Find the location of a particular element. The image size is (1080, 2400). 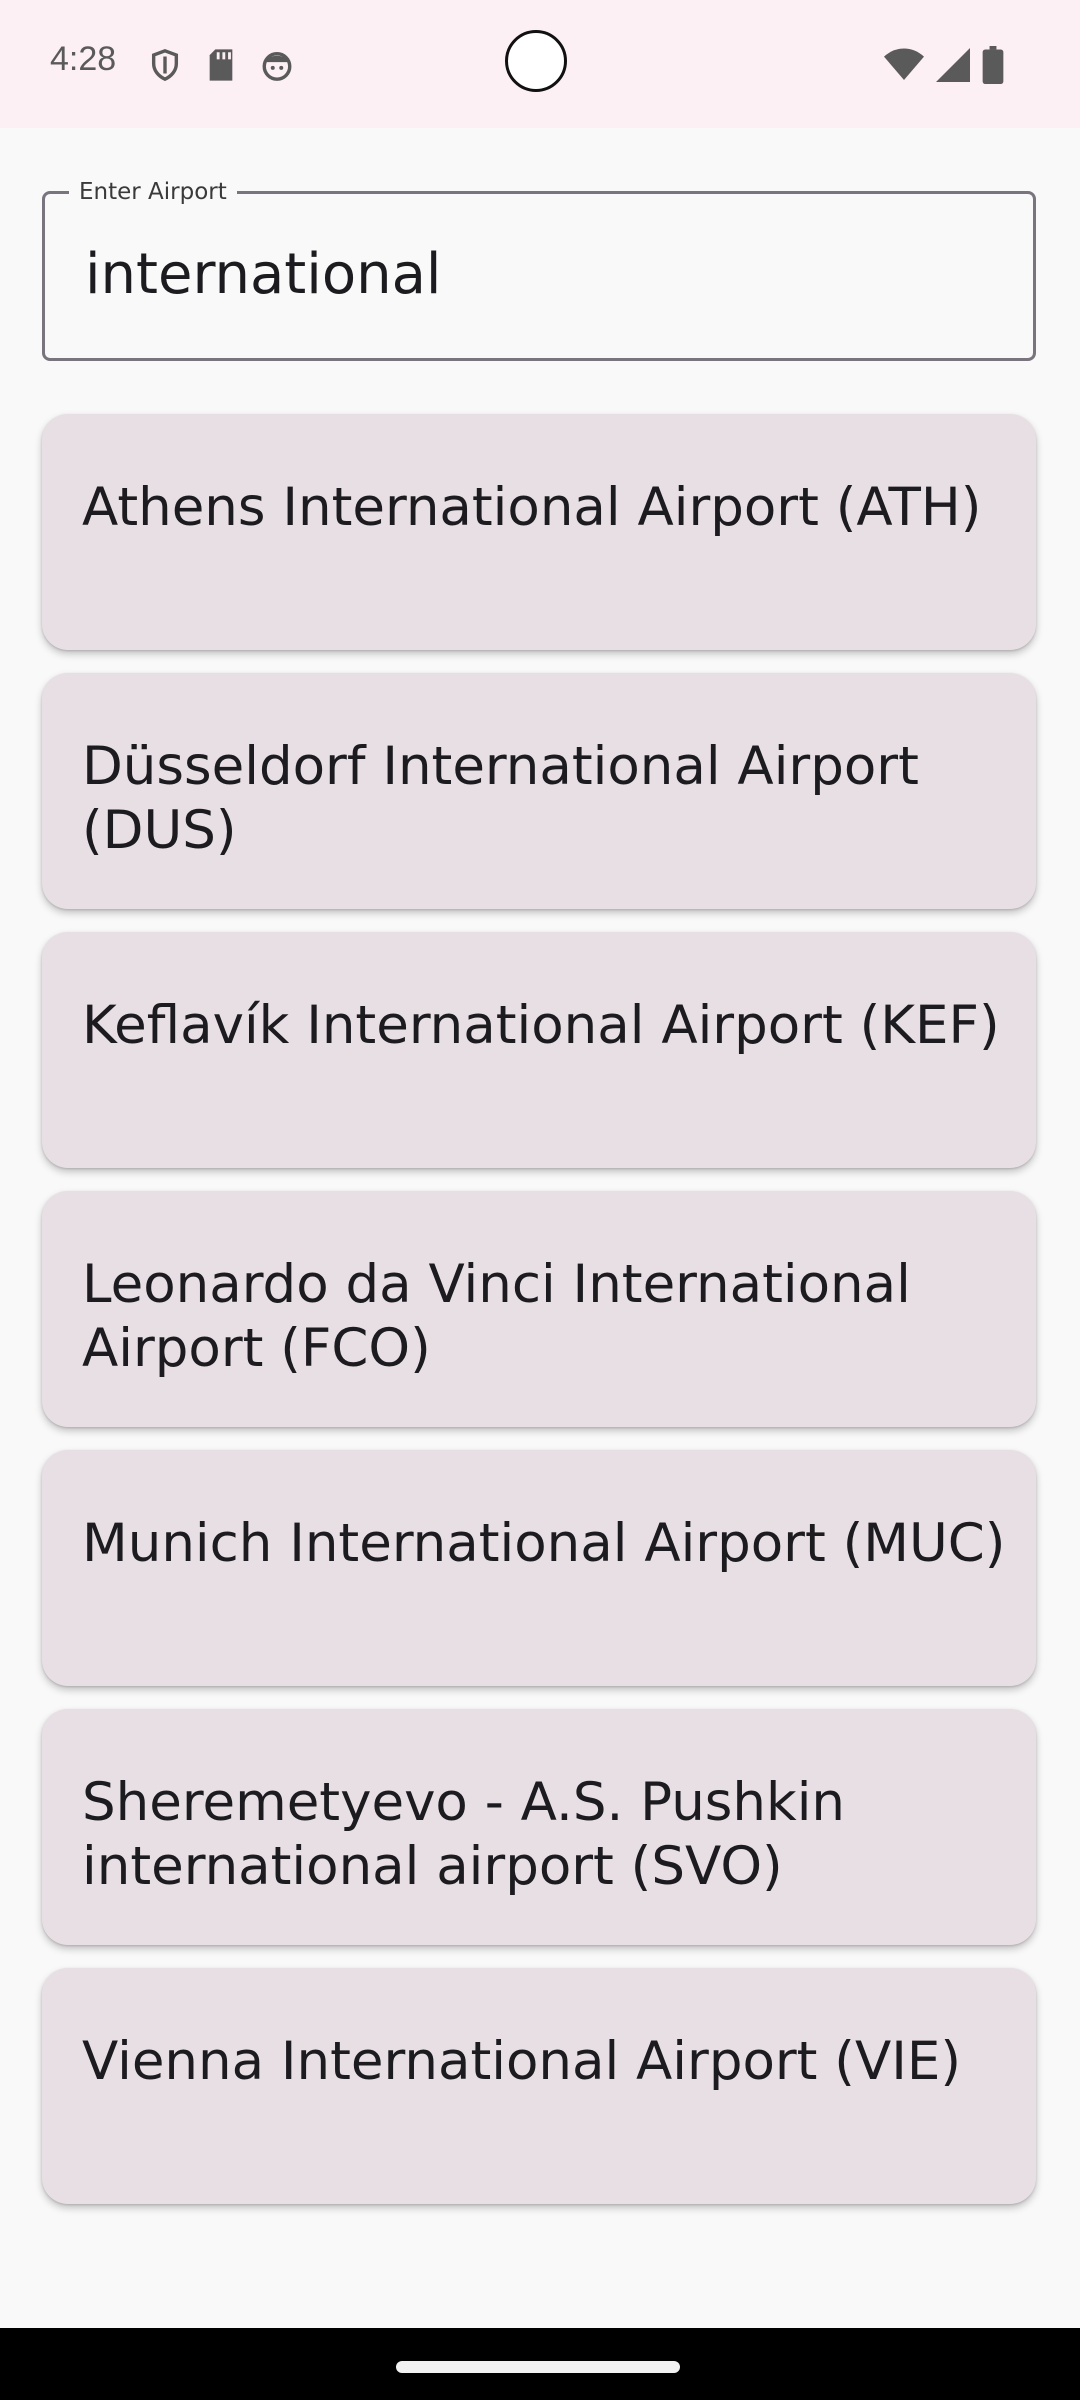

airport-result-card: Munich International Airport (MUC) is located at coordinates (539, 1568).